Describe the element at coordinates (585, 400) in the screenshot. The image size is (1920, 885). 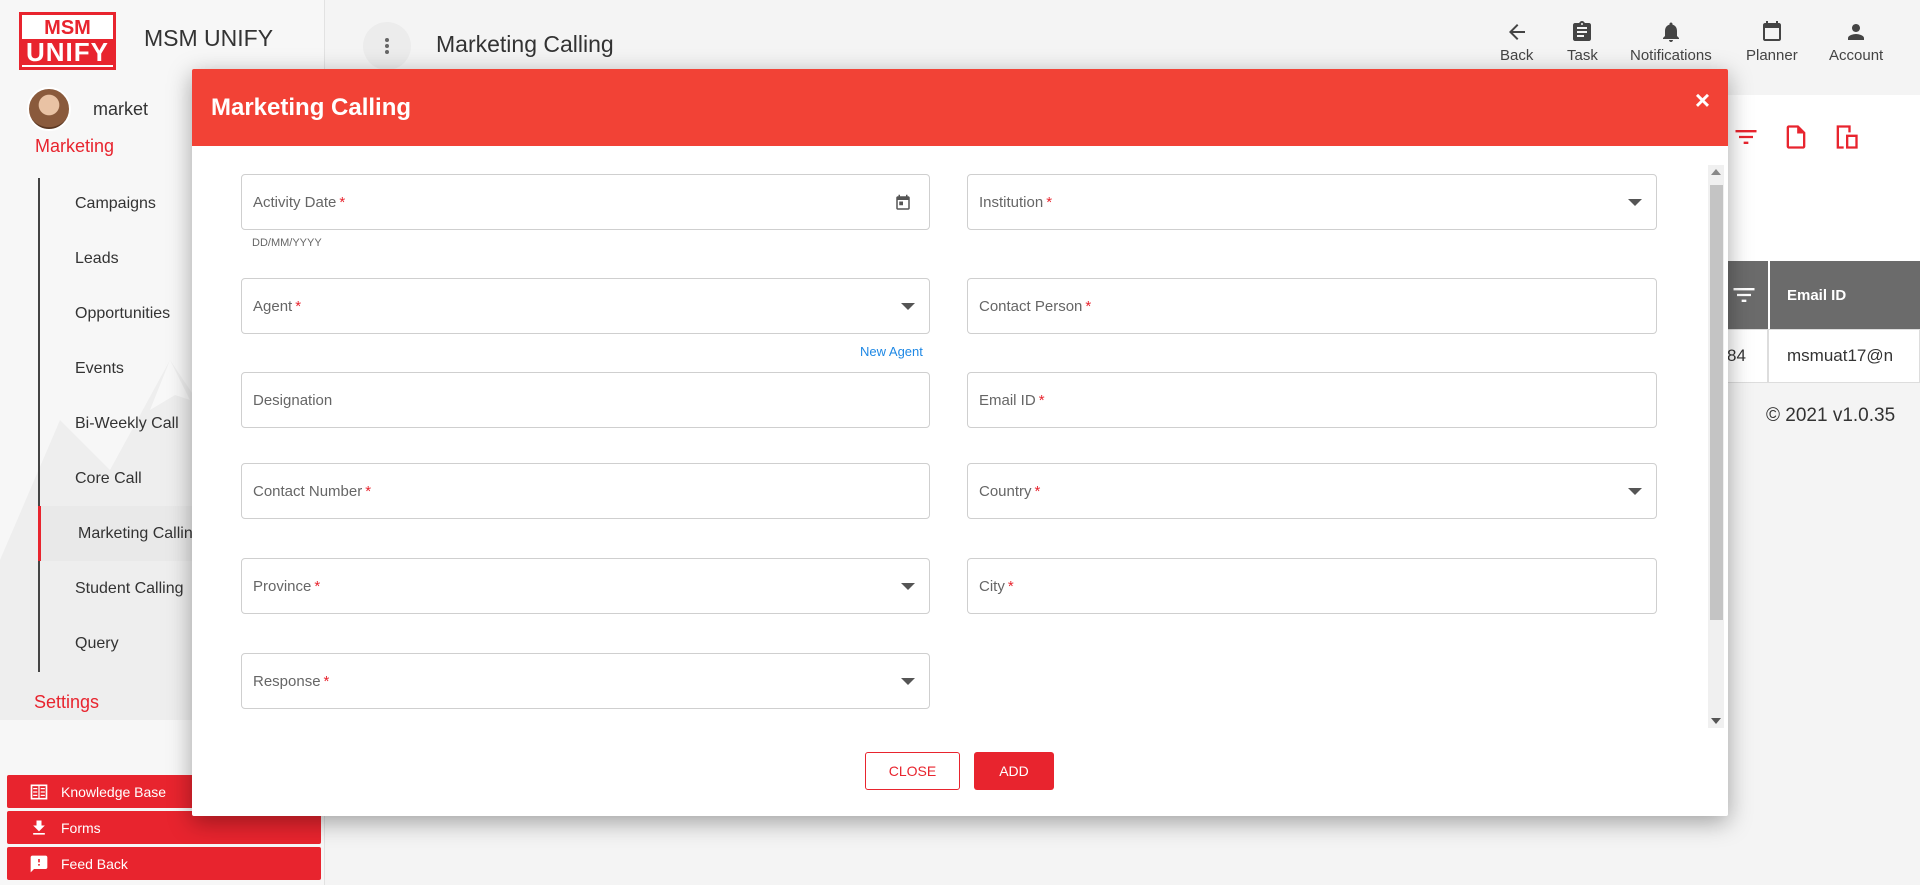
I see `designation-field: Designation` at that location.